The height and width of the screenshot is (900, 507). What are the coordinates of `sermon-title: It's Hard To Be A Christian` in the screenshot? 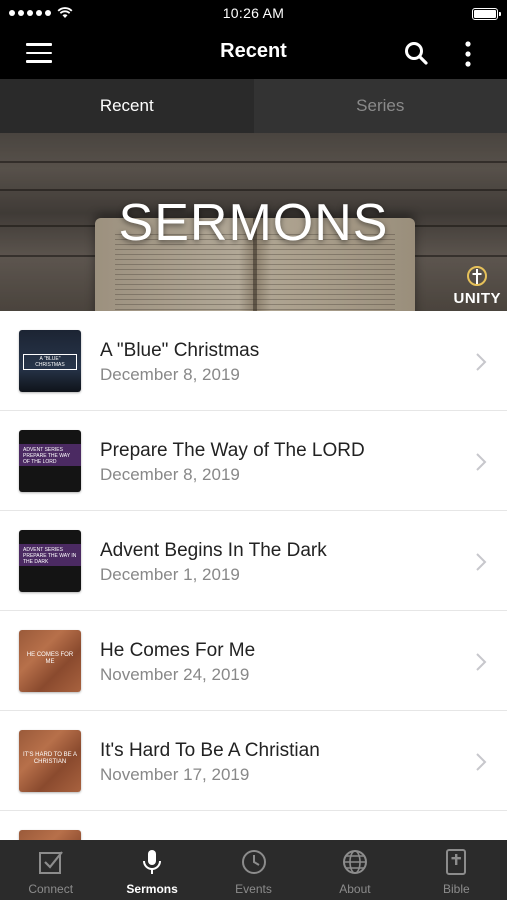 It's located at (210, 750).